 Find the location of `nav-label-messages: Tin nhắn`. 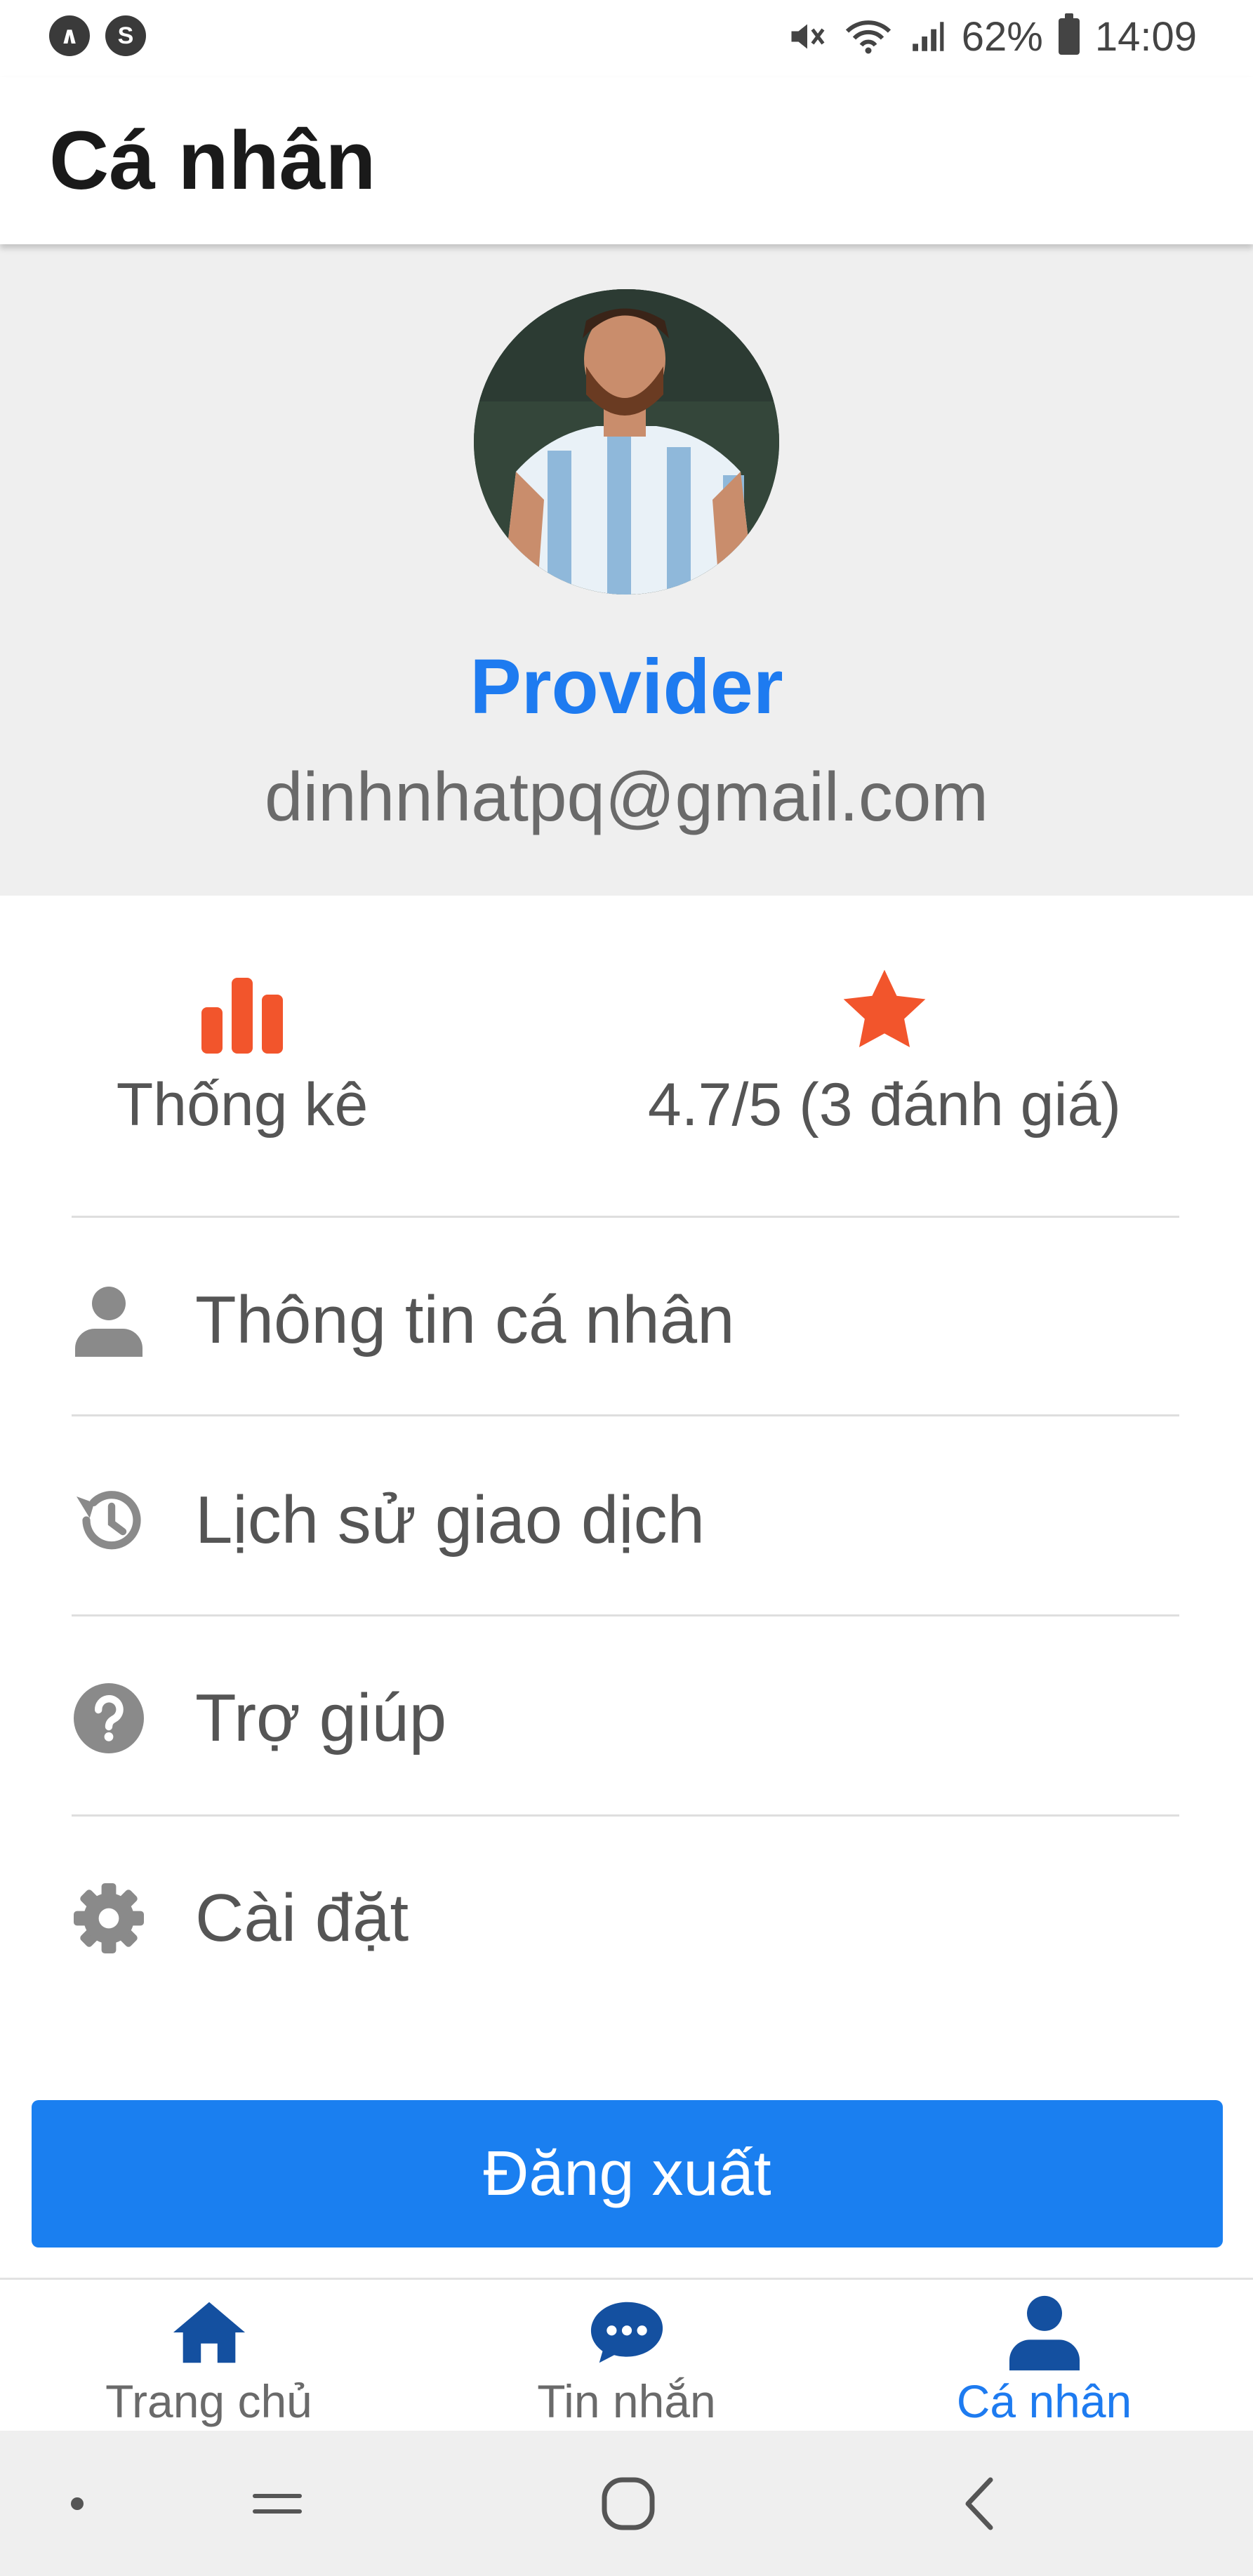

nav-label-messages: Tin nhắn is located at coordinates (626, 2401).